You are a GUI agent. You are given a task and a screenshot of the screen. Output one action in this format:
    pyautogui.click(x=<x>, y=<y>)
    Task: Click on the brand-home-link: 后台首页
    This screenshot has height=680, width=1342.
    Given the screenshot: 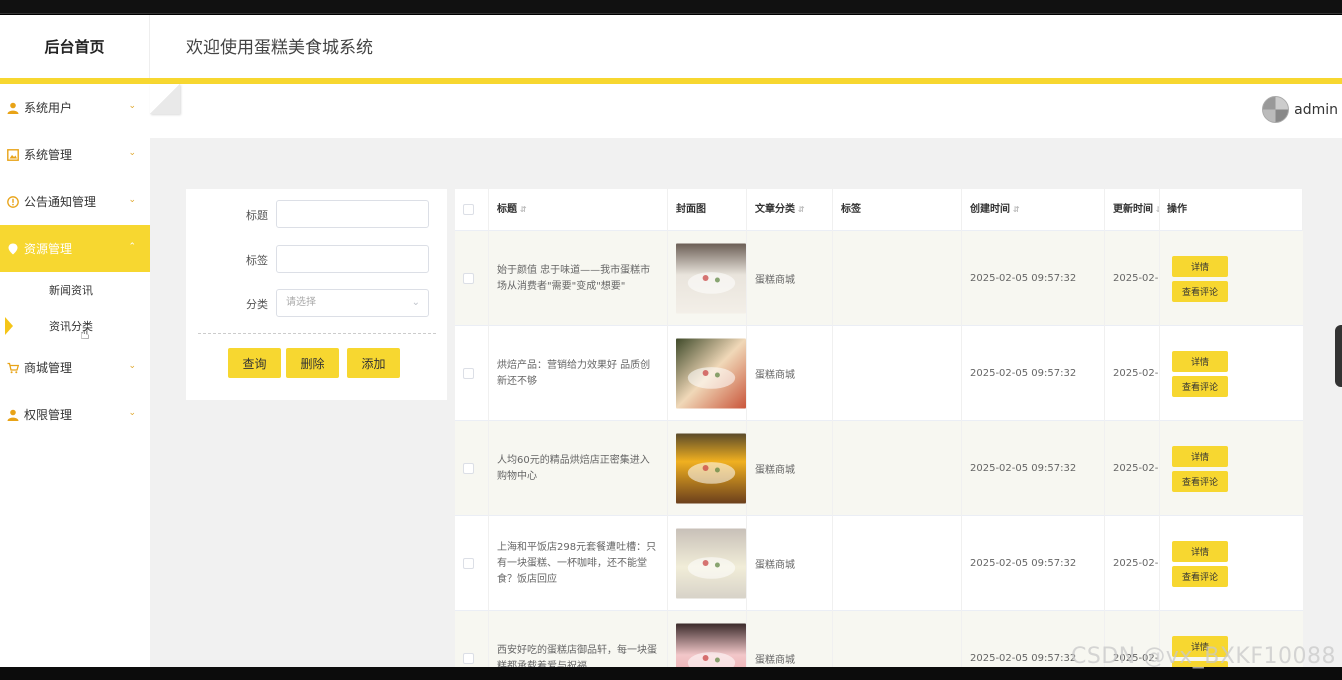 What is the action you would take?
    pyautogui.click(x=75, y=46)
    